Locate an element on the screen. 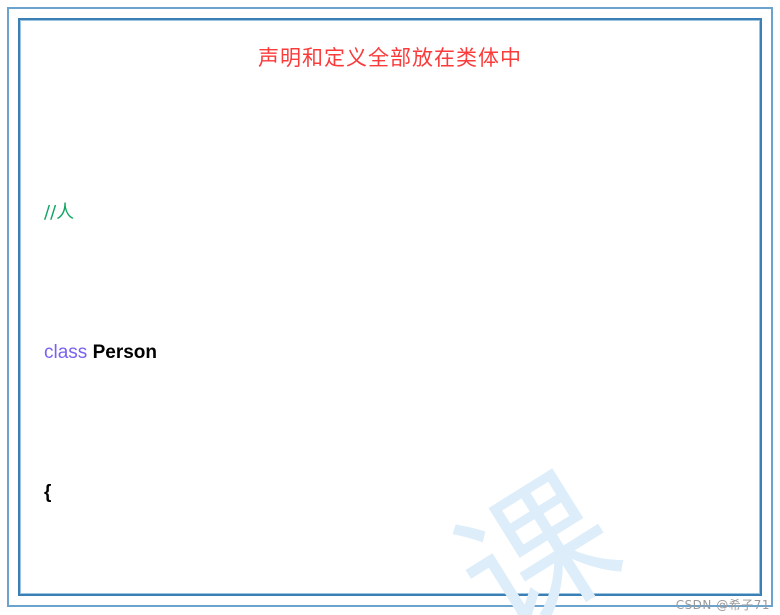 The width and height of the screenshot is (780, 615). keyword-class: class is located at coordinates (66, 352).